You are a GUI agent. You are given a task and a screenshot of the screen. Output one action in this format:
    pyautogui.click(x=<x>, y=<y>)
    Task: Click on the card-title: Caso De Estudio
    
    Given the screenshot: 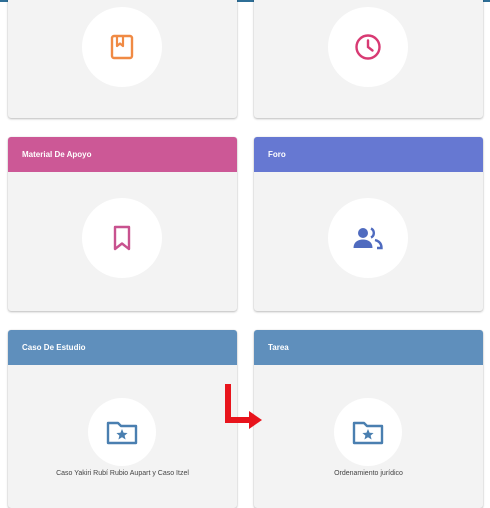 What is the action you would take?
    pyautogui.click(x=54, y=347)
    